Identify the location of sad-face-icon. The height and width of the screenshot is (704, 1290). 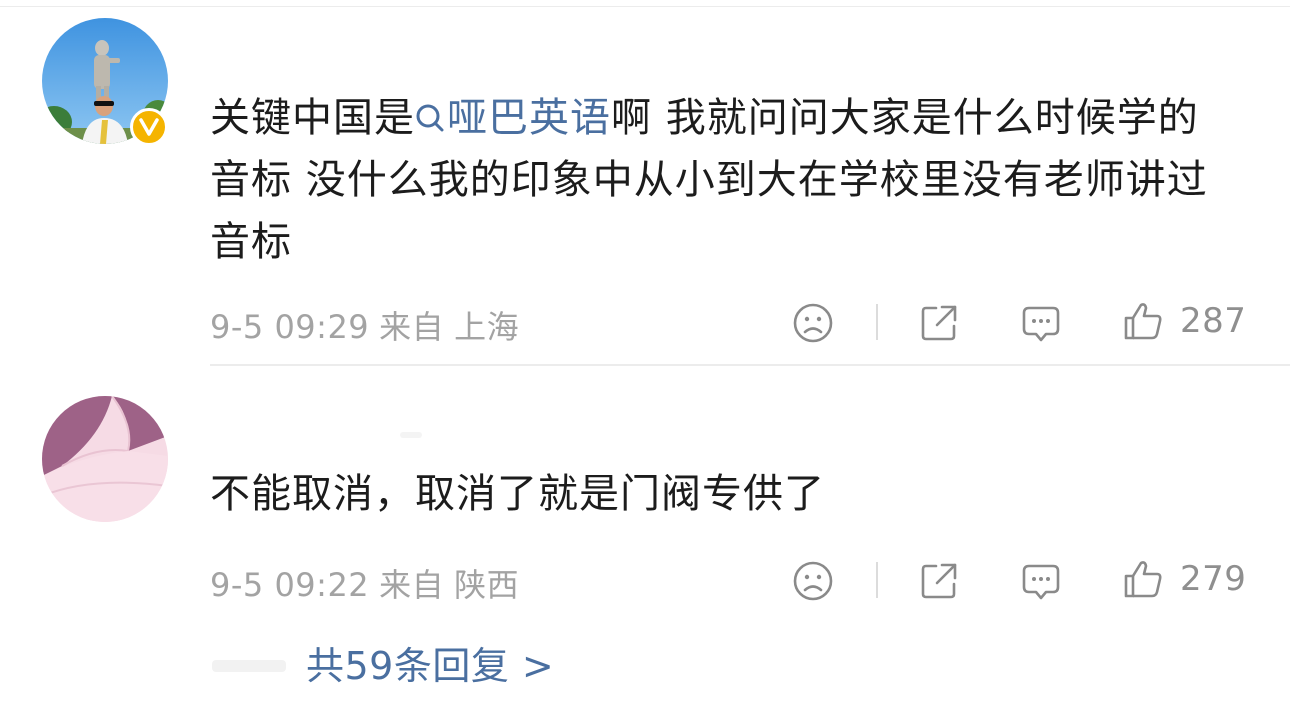
(813, 581).